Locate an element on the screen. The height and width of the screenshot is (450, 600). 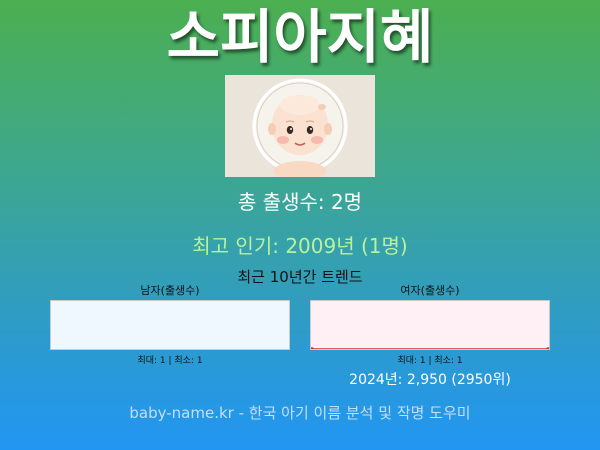
female-trend-line is located at coordinates (430, 348).